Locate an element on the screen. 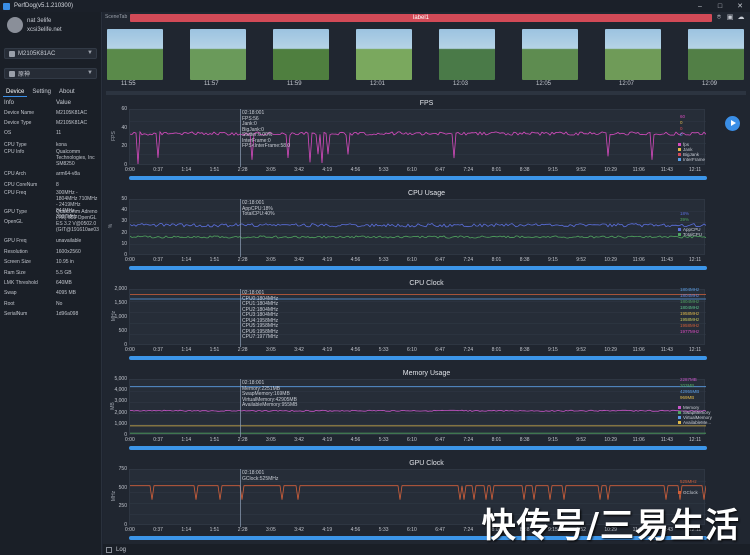 The height and width of the screenshot is (555, 750). y-tick-label: 50 is located at coordinates (124, 199).